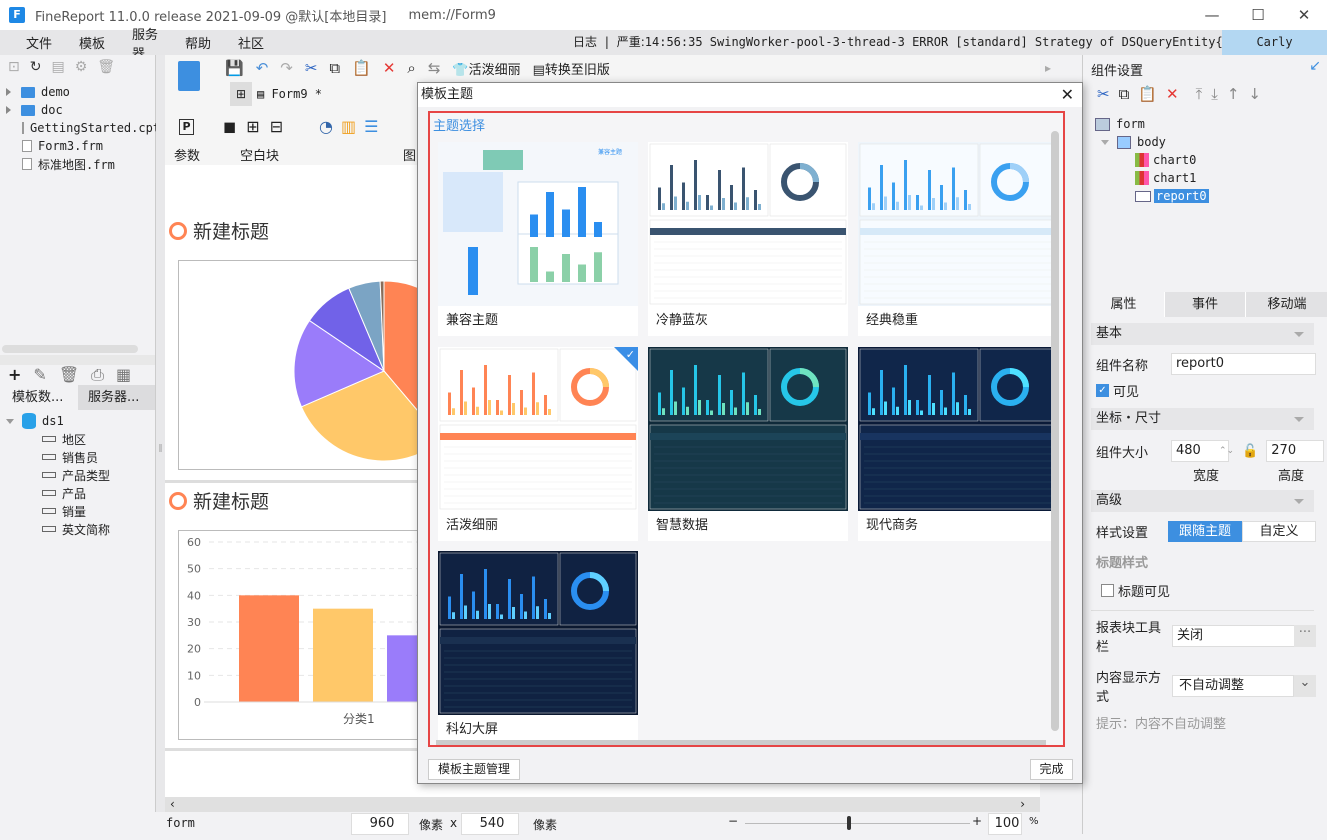 The width and height of the screenshot is (1327, 840). Describe the element at coordinates (80, 128) in the screenshot. I see `tree-file: GettingStarted.cpt` at that location.